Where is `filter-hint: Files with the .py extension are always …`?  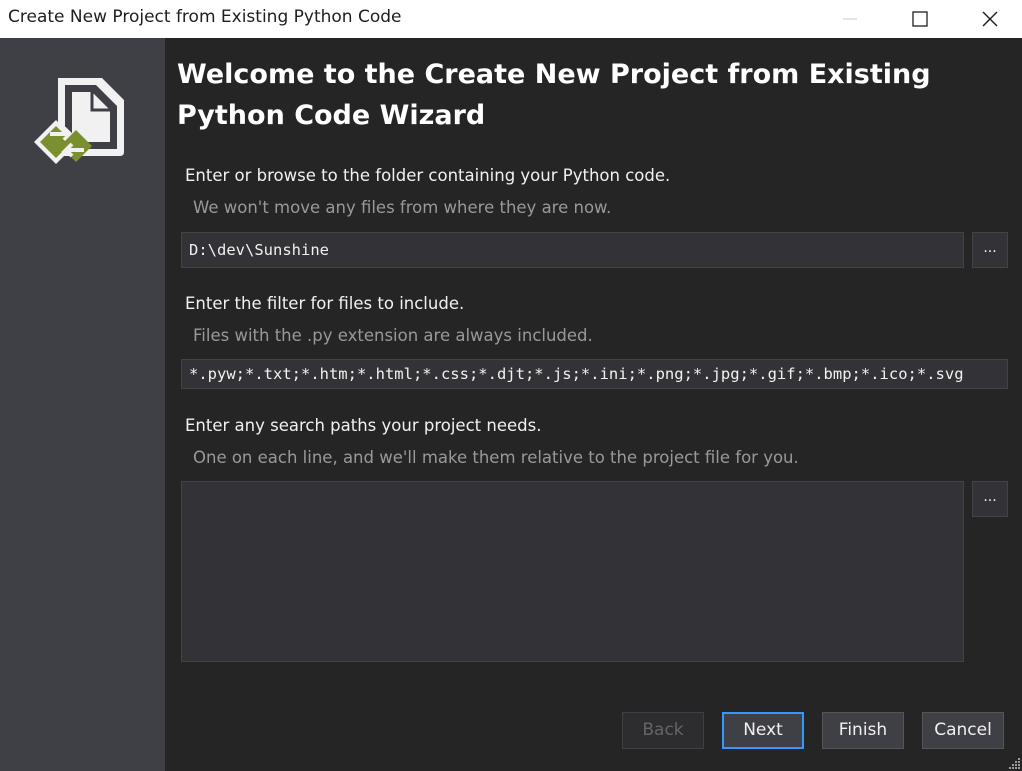
filter-hint: Files with the .py extension are always … is located at coordinates (393, 335).